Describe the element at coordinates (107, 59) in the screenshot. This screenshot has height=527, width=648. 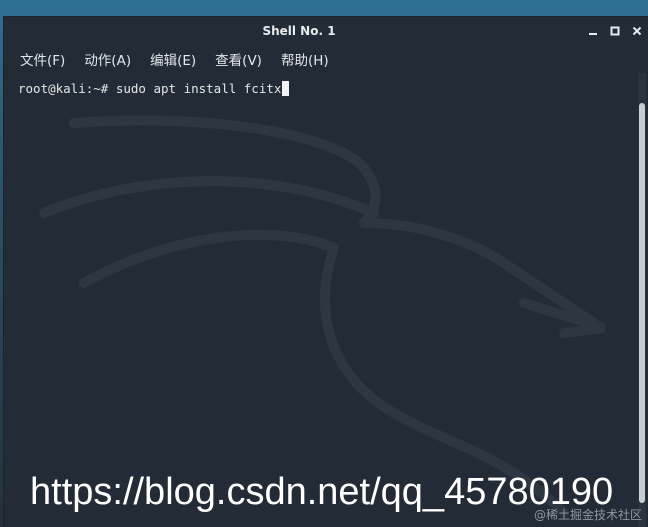
I see `menu-action: 动作(A)` at that location.